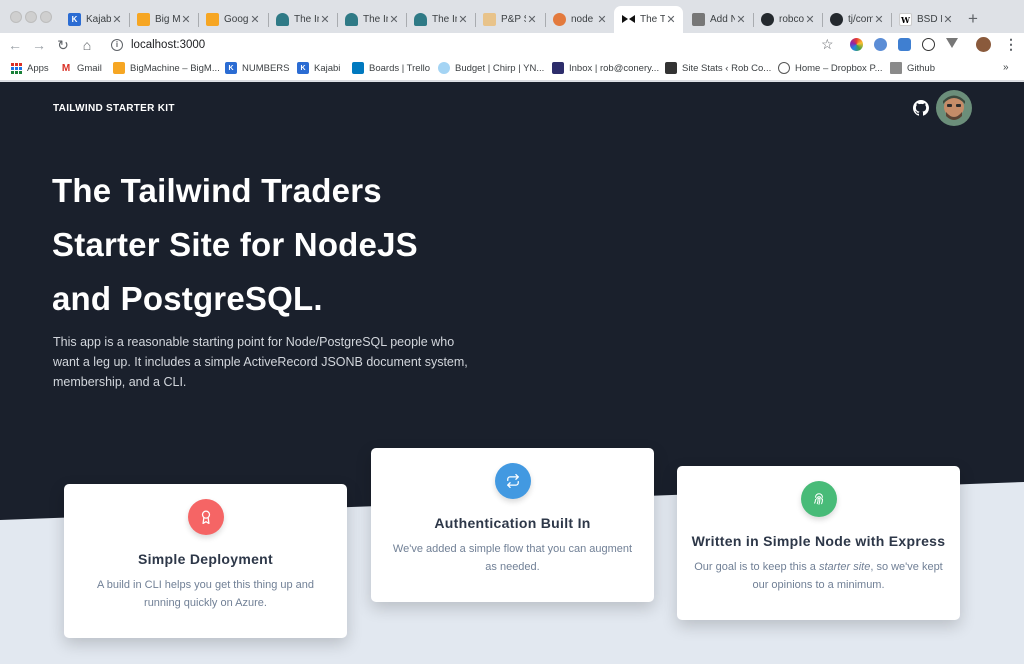 The height and width of the screenshot is (664, 1024). What do you see at coordinates (474, 45) in the screenshot?
I see `address-bar: i localhost:3000` at bounding box center [474, 45].